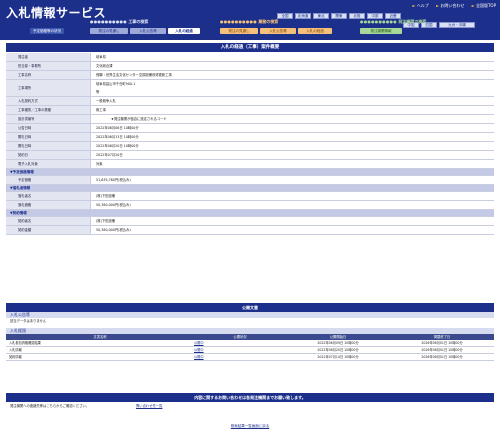 The image size is (500, 439). I want to click on header-band, so click(250, 38).